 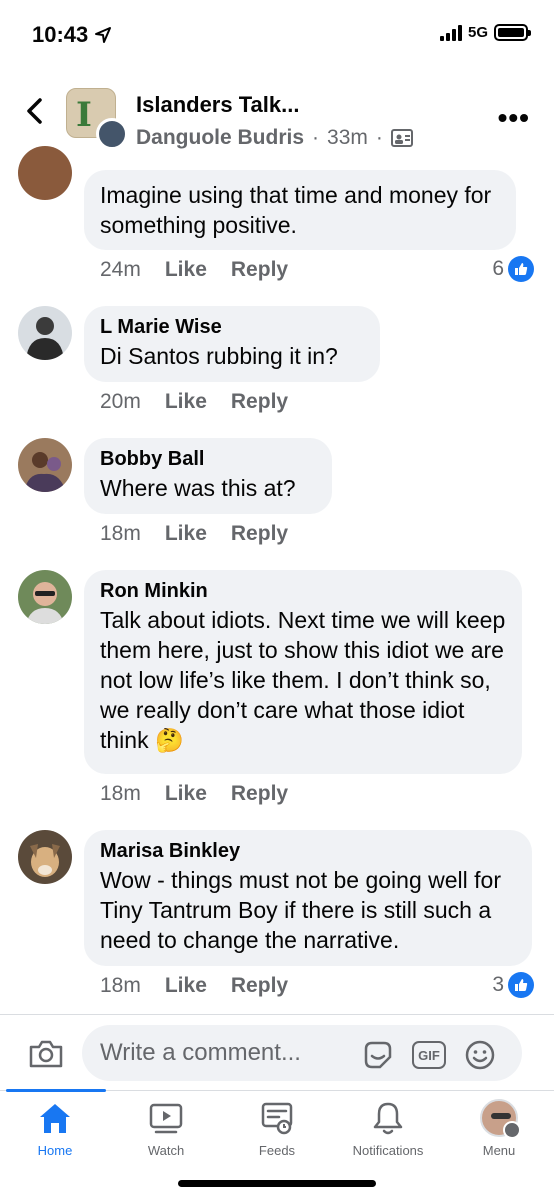 I want to click on tab-home: Home, so click(x=55, y=1128).